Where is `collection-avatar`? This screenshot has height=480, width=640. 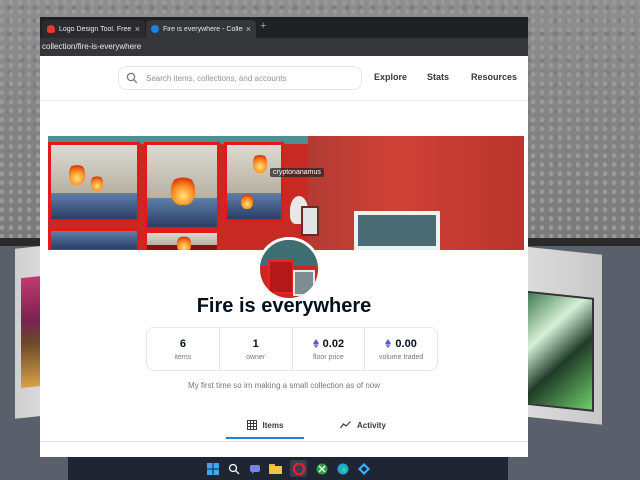
collection-avatar is located at coordinates (289, 269).